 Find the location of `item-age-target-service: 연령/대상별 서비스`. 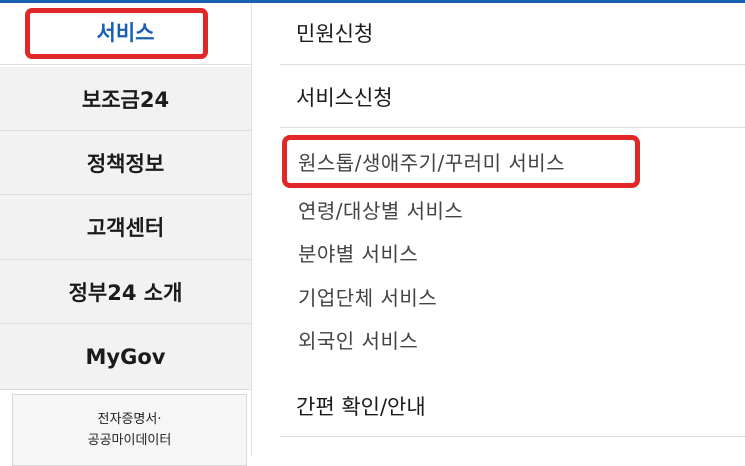

item-age-target-service: 연령/대상별 서비스 is located at coordinates (380, 209).